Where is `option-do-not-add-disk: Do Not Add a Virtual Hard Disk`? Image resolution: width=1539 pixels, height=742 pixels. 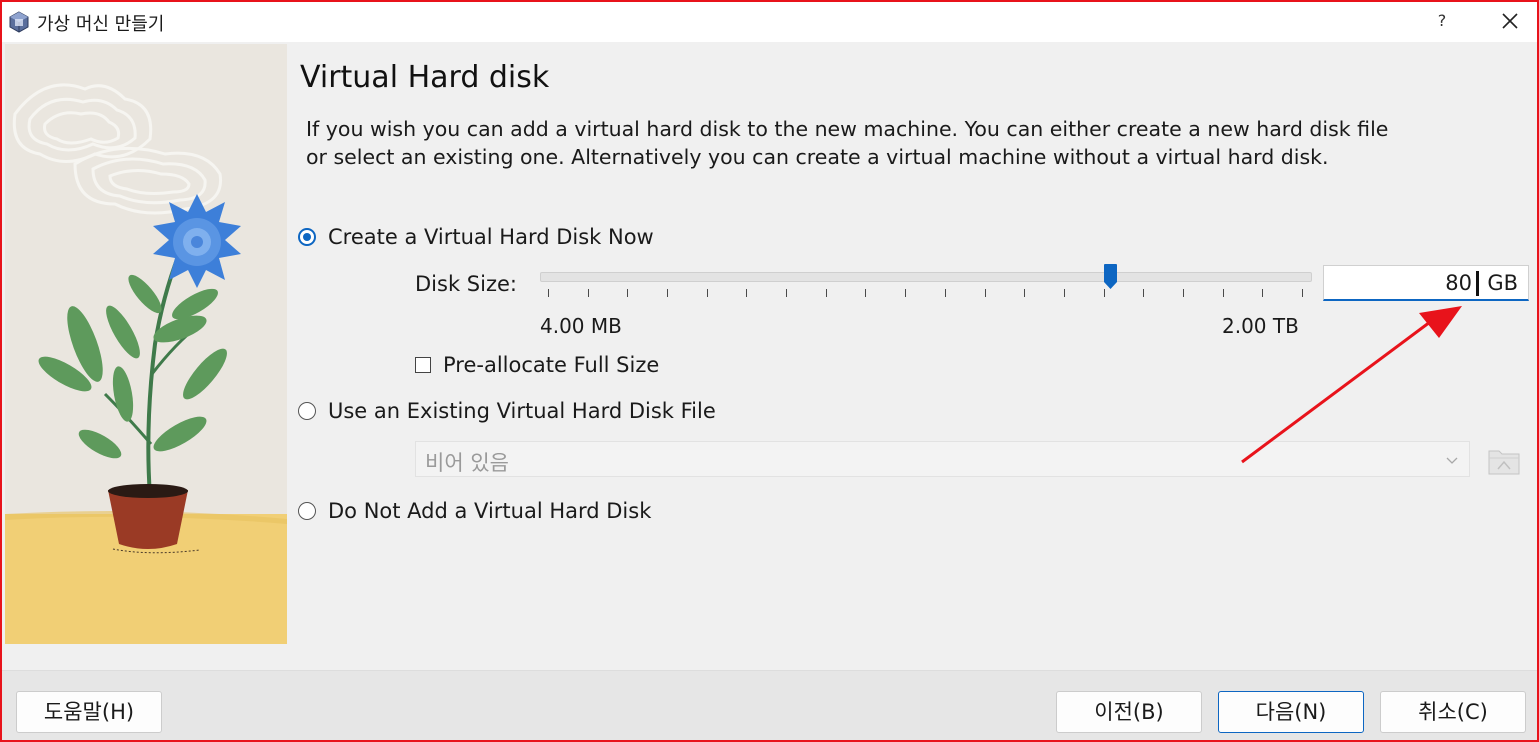 option-do-not-add-disk: Do Not Add a Virtual Hard Disk is located at coordinates (474, 511).